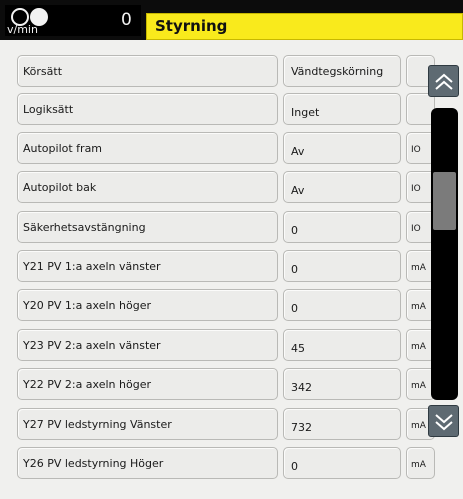 This screenshot has height=499, width=463. Describe the element at coordinates (342, 384) in the screenshot. I see `setting-value-button: 342` at that location.